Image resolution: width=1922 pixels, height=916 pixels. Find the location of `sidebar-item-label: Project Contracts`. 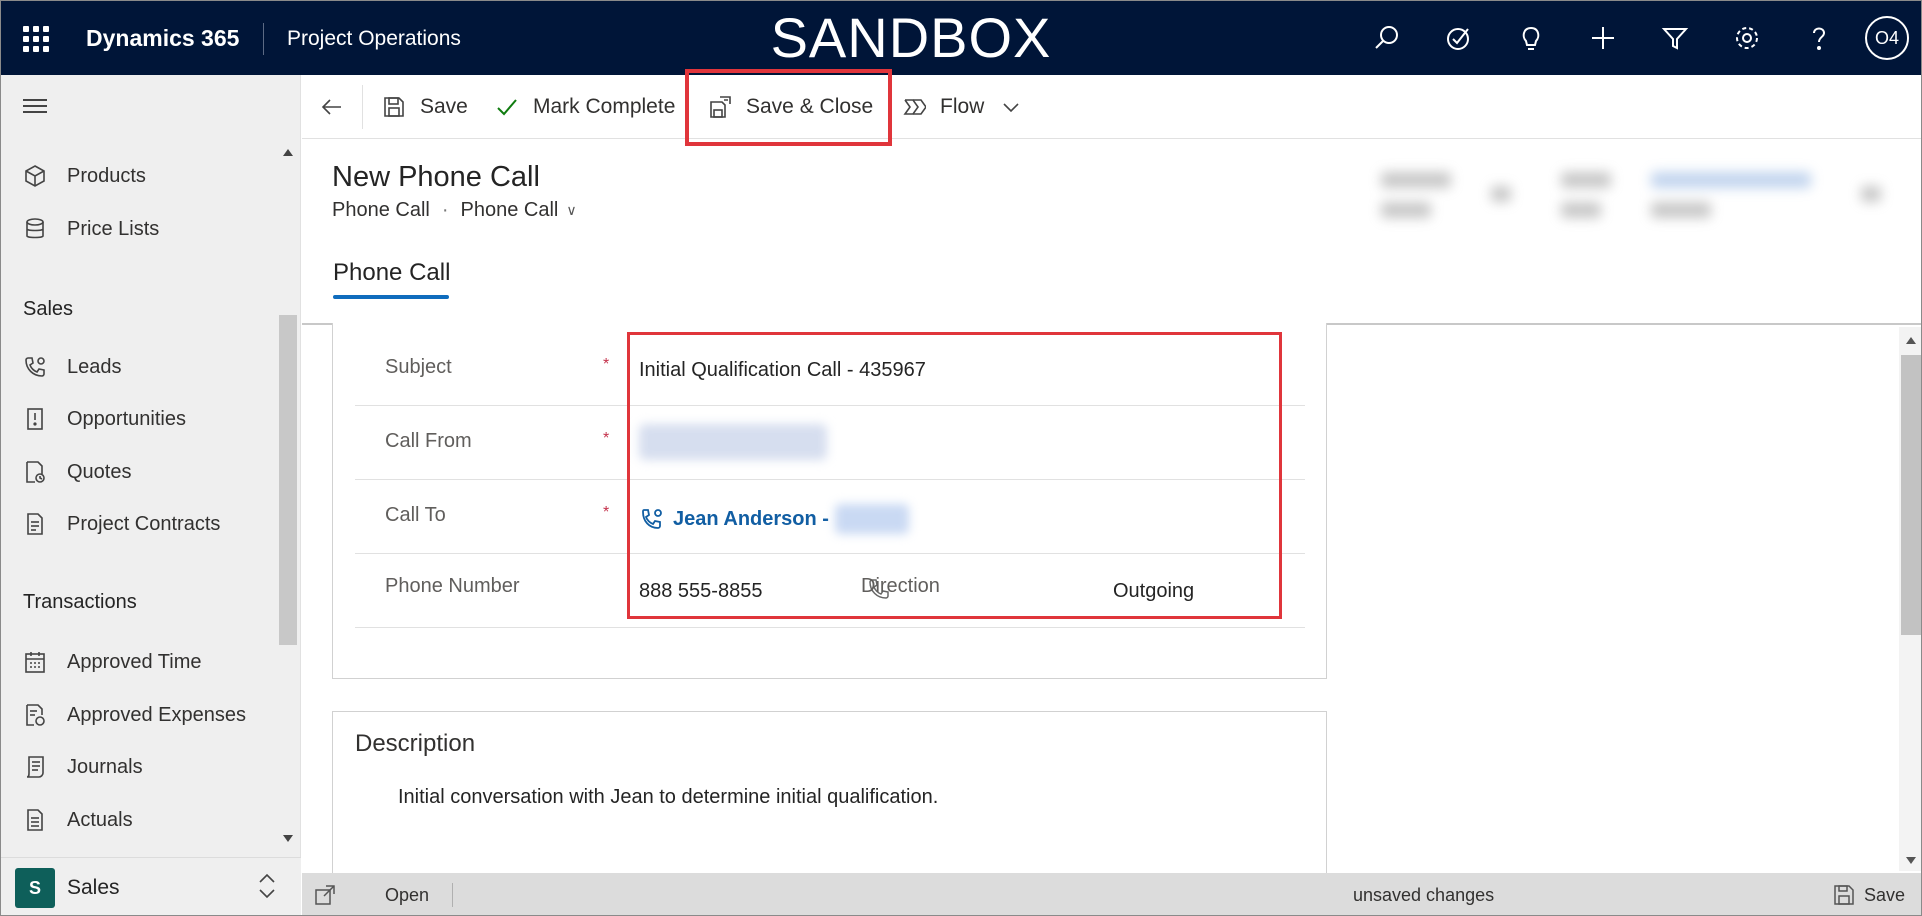

sidebar-item-label: Project Contracts is located at coordinates (144, 523).